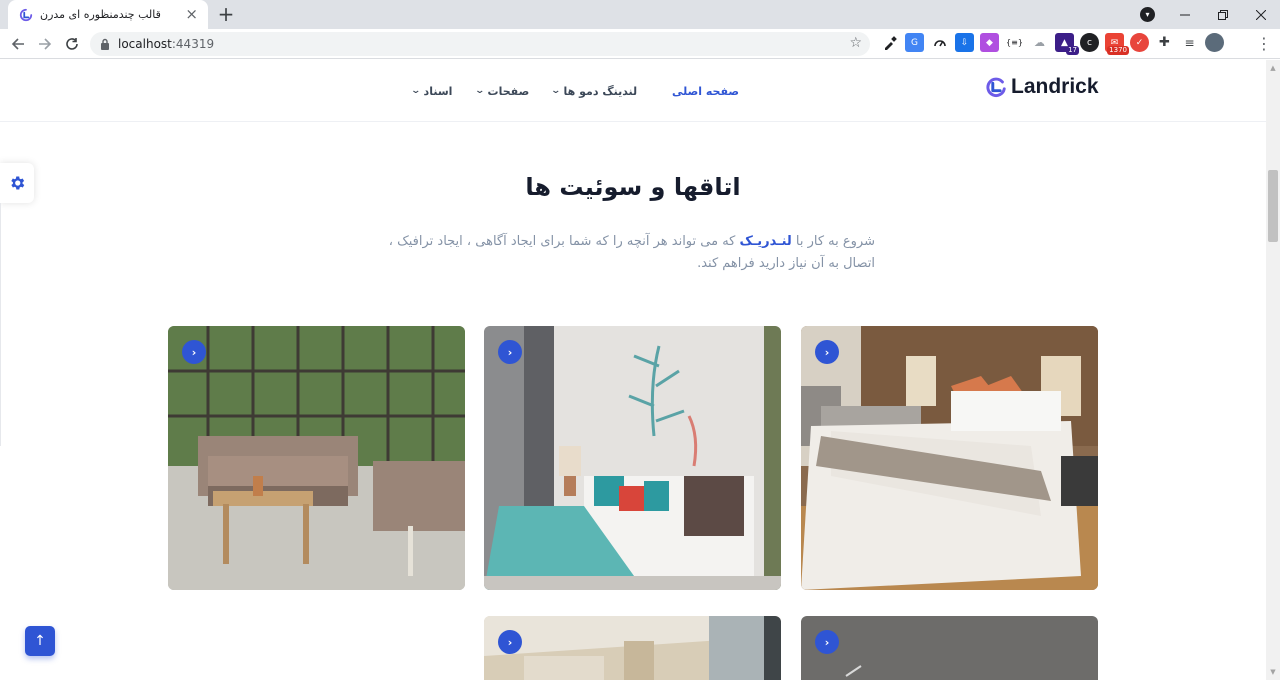 The height and width of the screenshot is (680, 1280). What do you see at coordinates (100, 14) in the screenshot?
I see `tab-title: قالب چندمنظوره ای مدرن` at bounding box center [100, 14].